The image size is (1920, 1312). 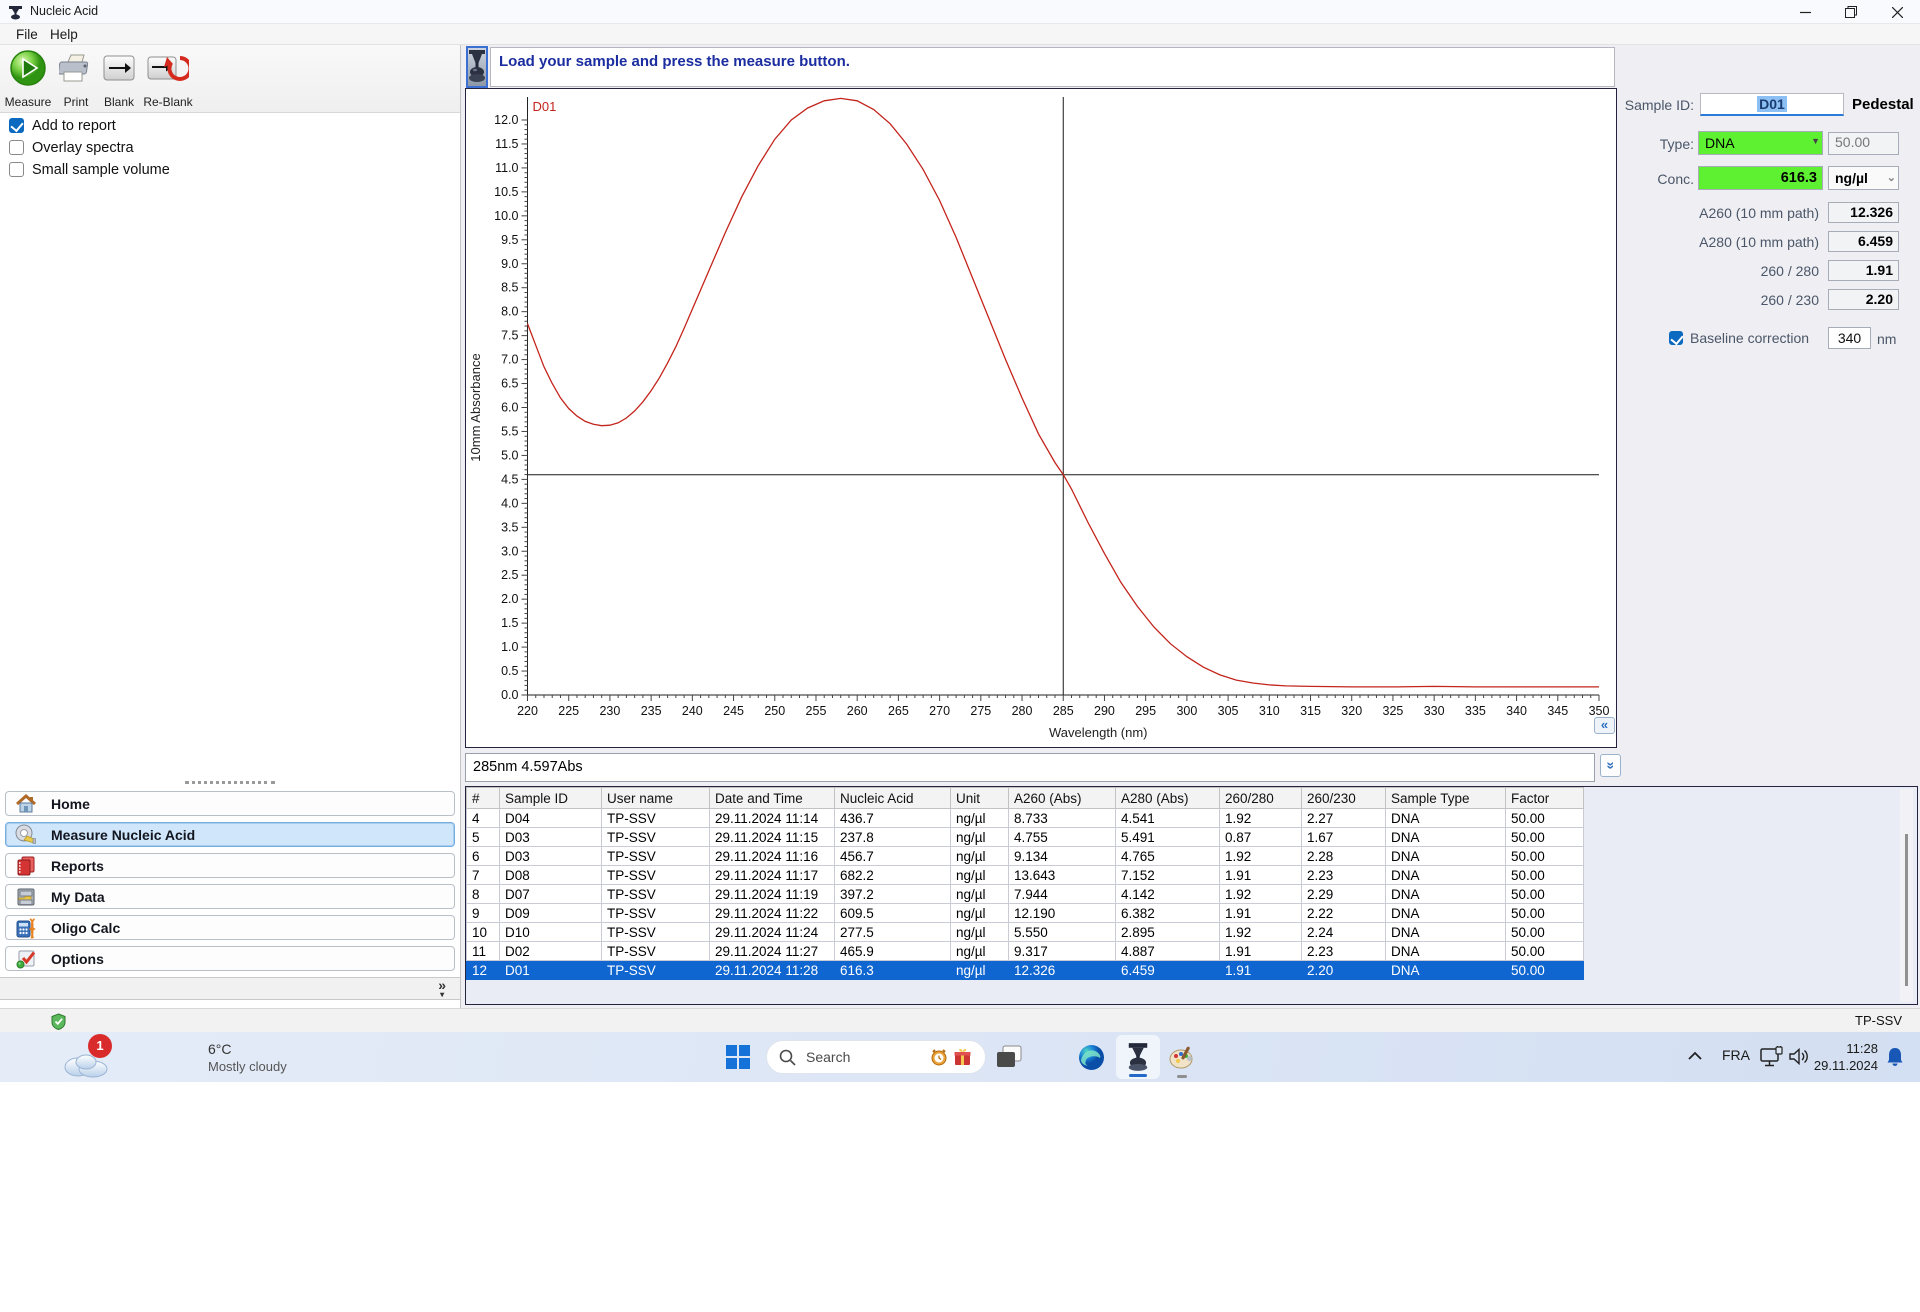 What do you see at coordinates (483, 856) in the screenshot?
I see `table-cell: 6` at bounding box center [483, 856].